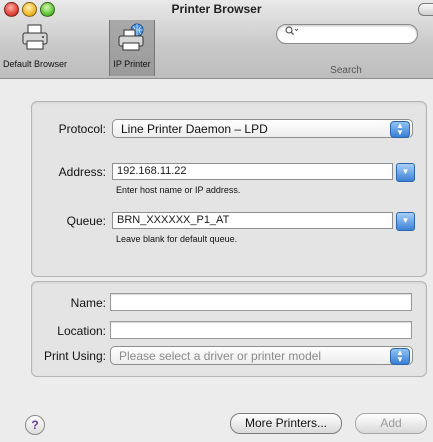  I want to click on print-using-label: Print Using:, so click(74, 356).